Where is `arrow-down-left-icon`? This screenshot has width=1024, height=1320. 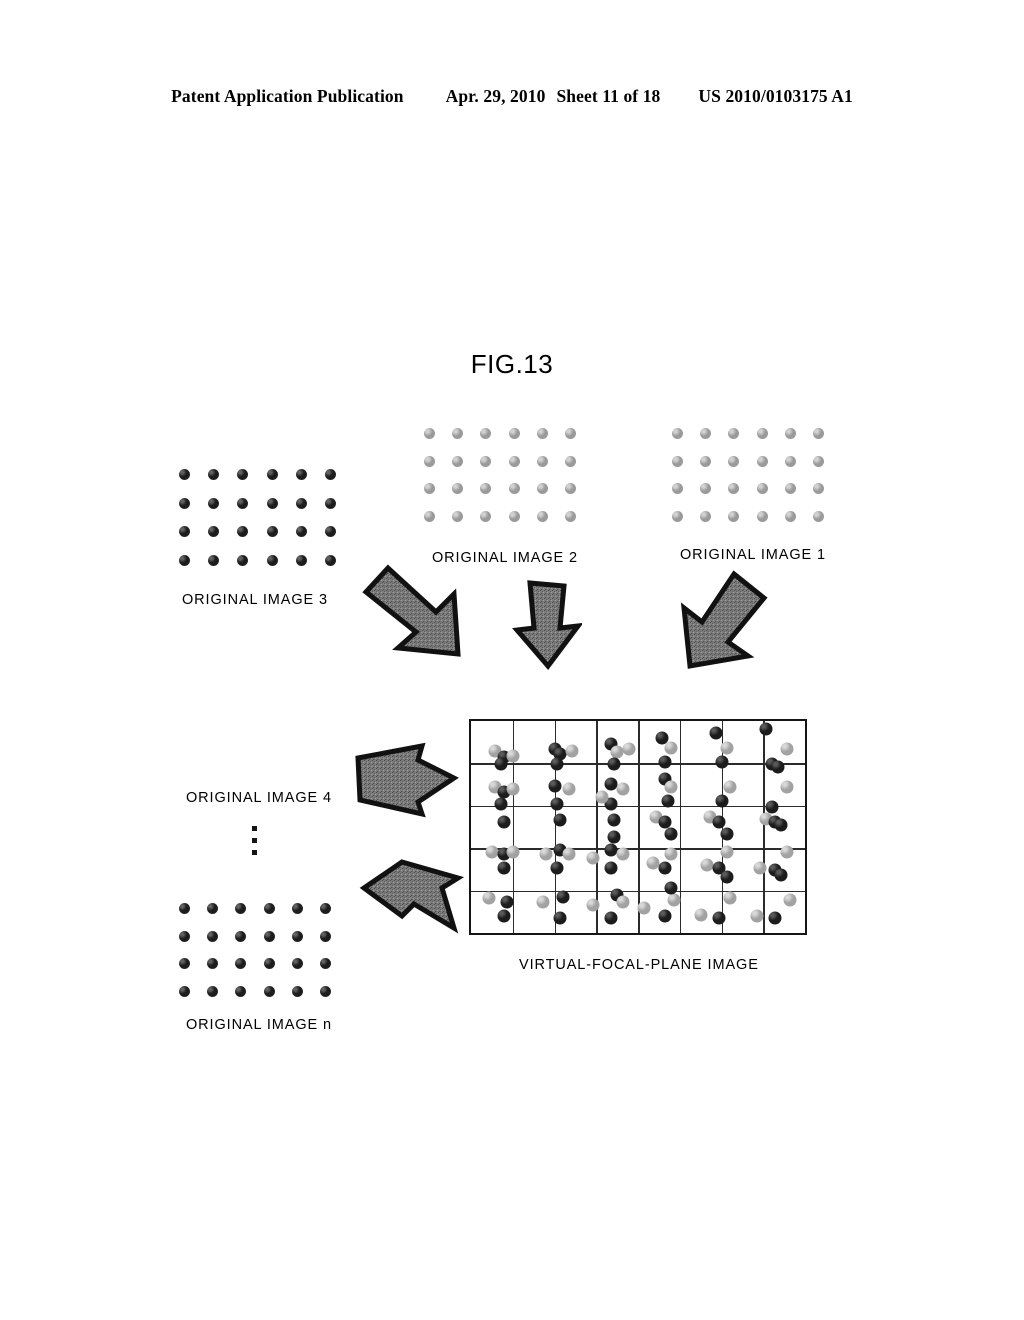 arrow-down-left-icon is located at coordinates (724, 620).